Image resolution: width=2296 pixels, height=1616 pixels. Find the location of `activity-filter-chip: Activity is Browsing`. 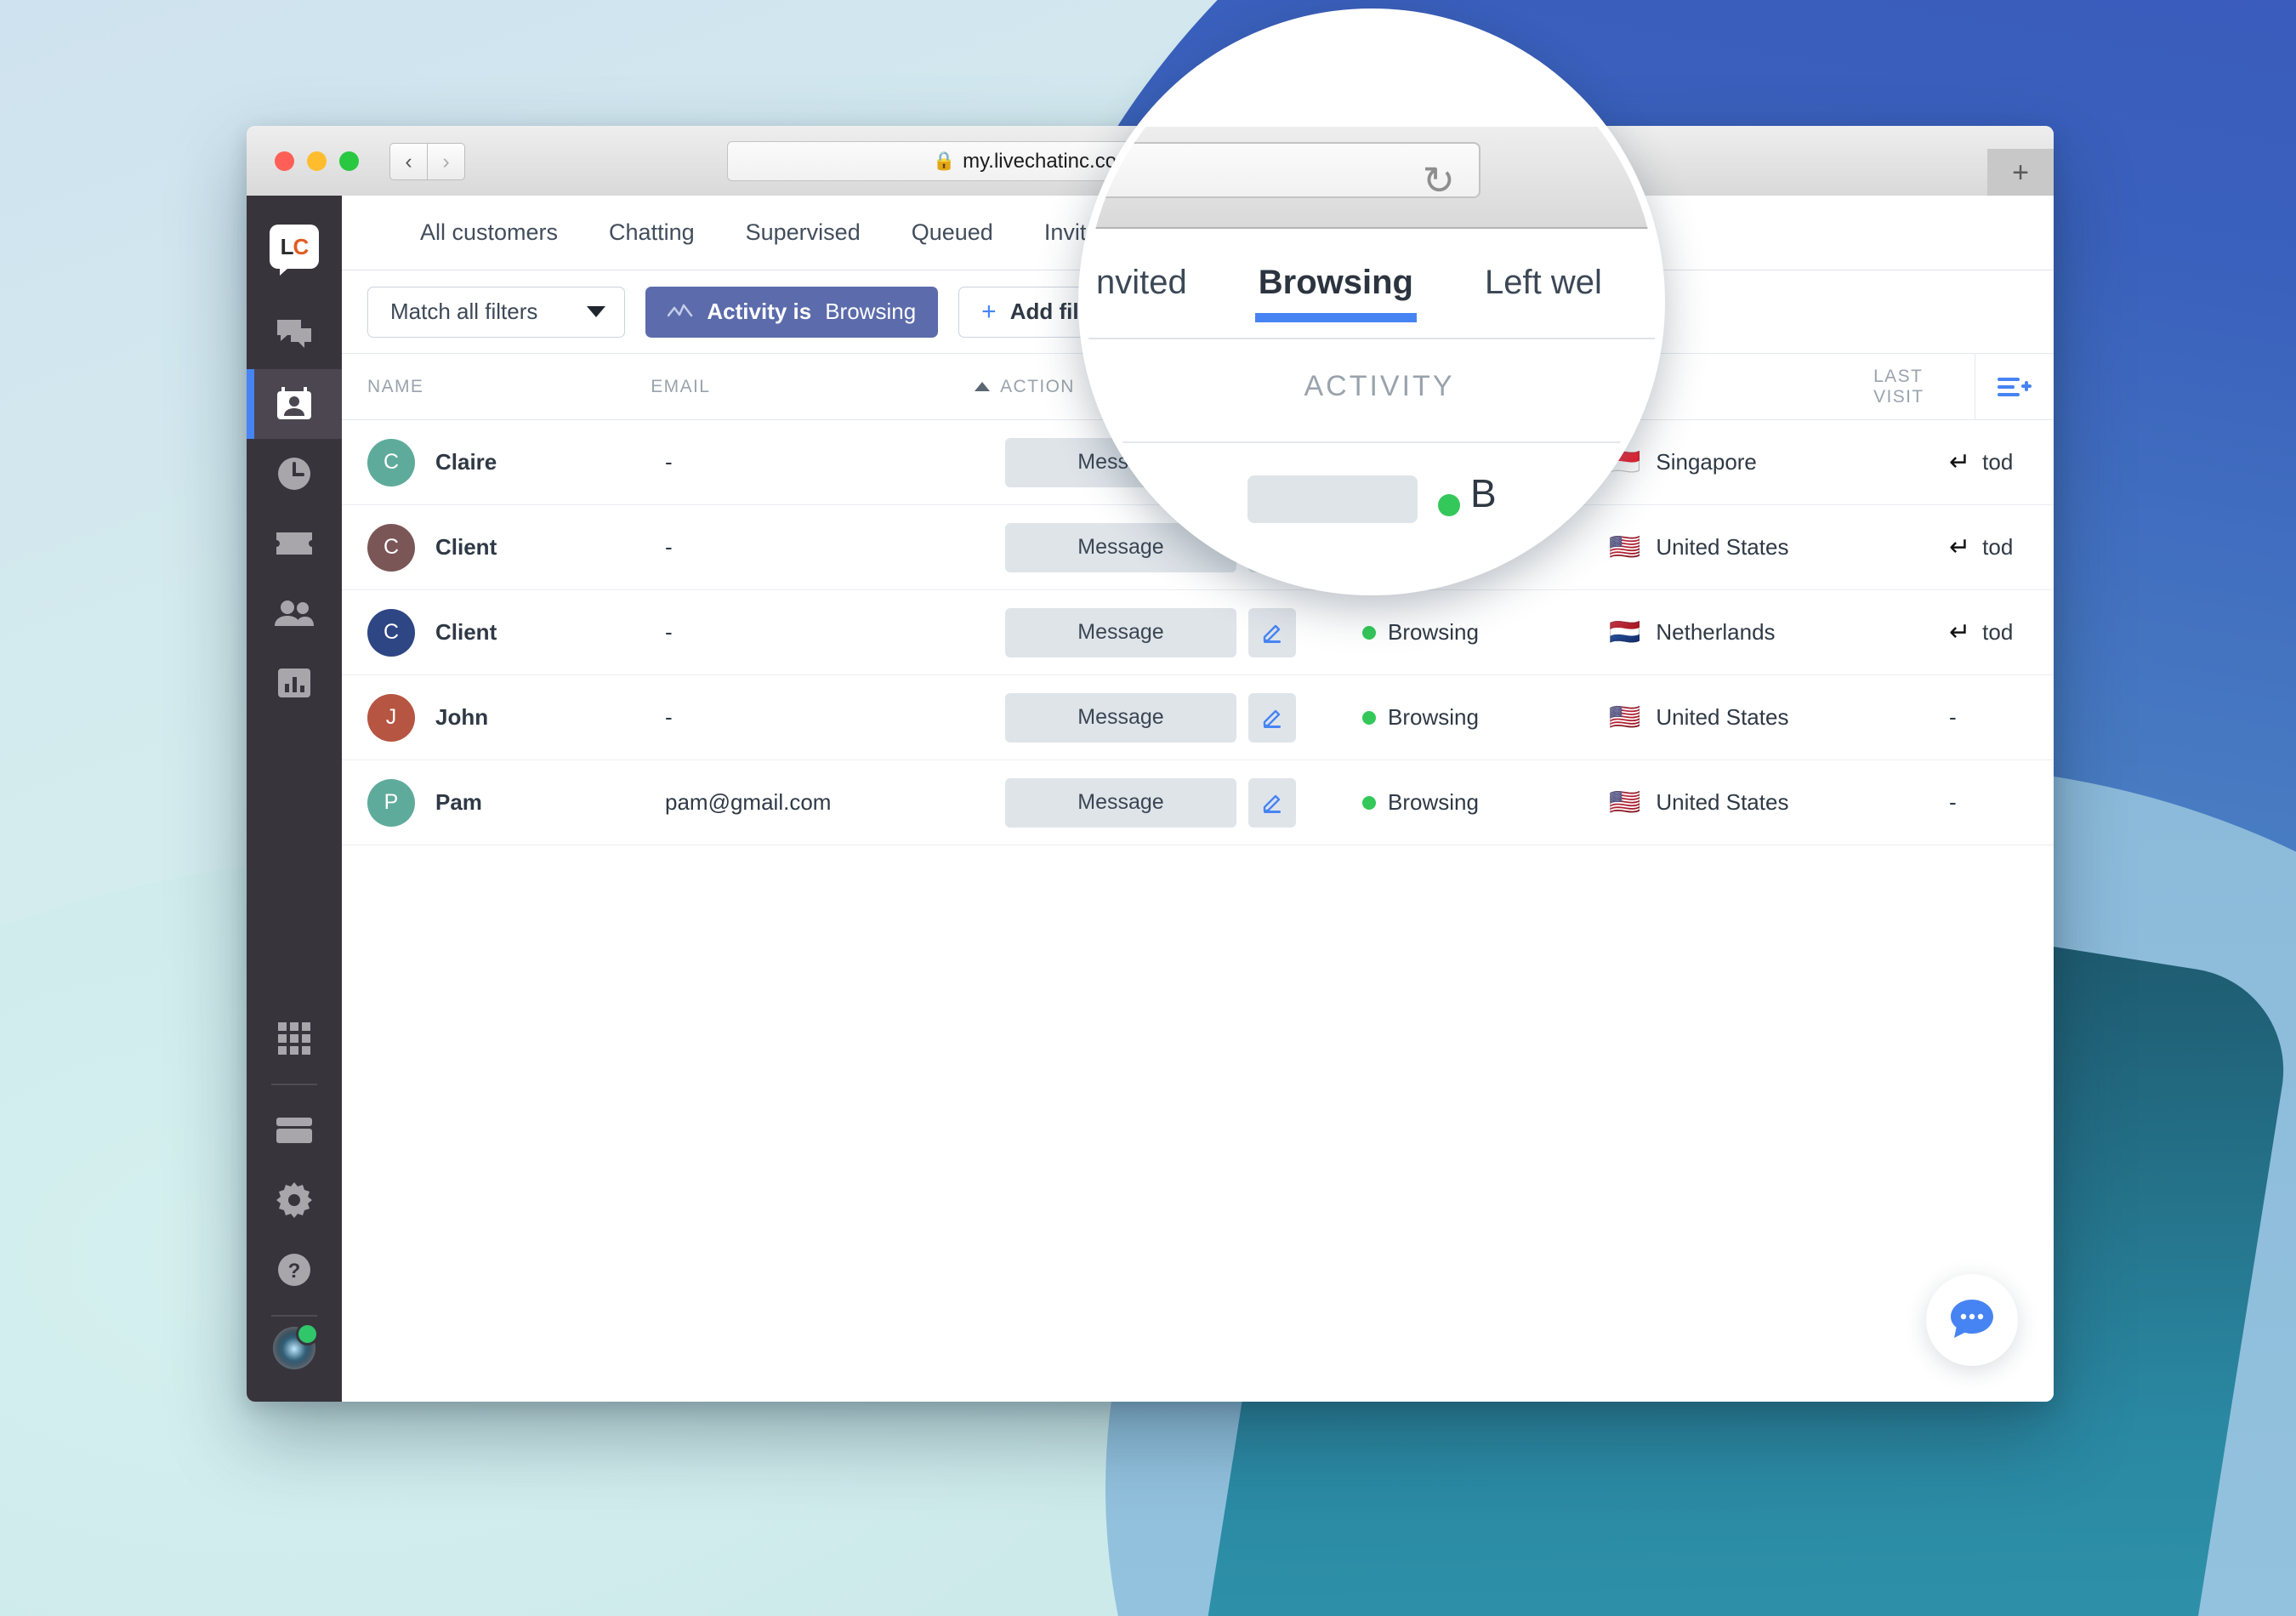

activity-filter-chip: Activity is Browsing is located at coordinates (792, 312).